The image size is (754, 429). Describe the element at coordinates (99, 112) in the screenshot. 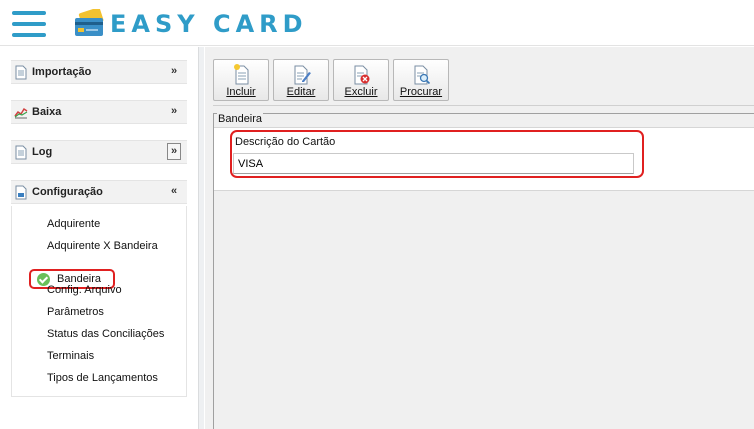

I see `sidebar-panel-baixa: Baixa »` at that location.